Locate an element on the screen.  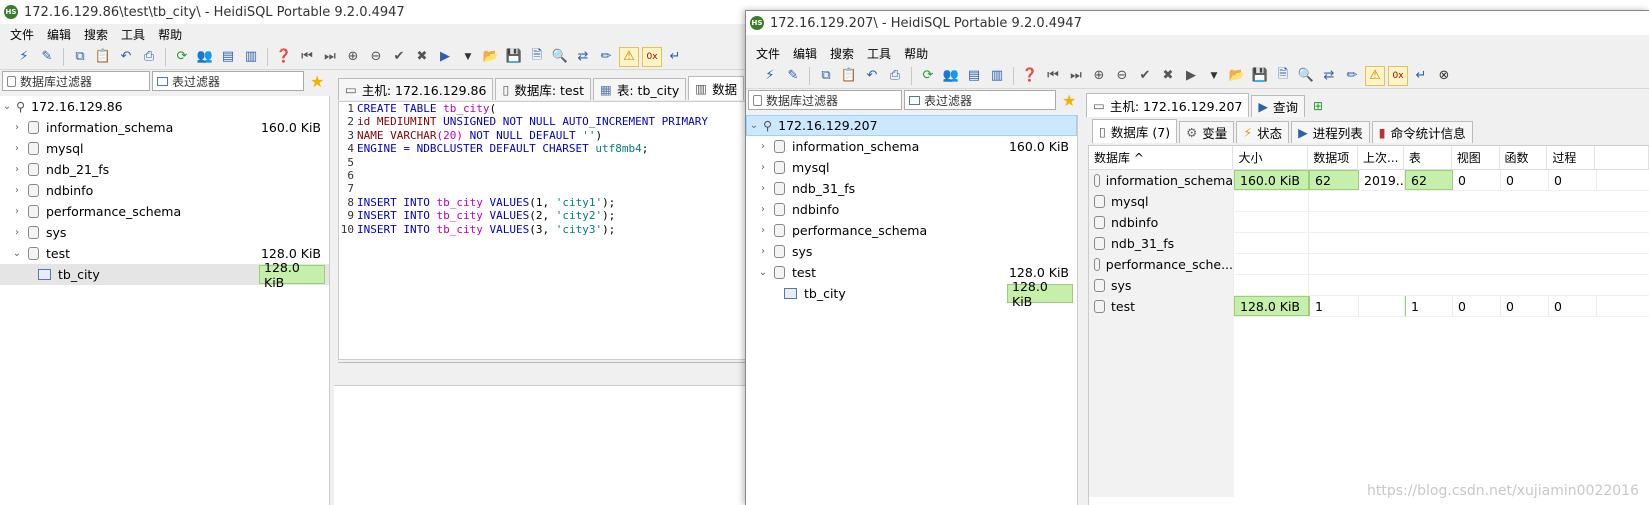
col-database: 数据库 ^ is located at coordinates (1161, 157).